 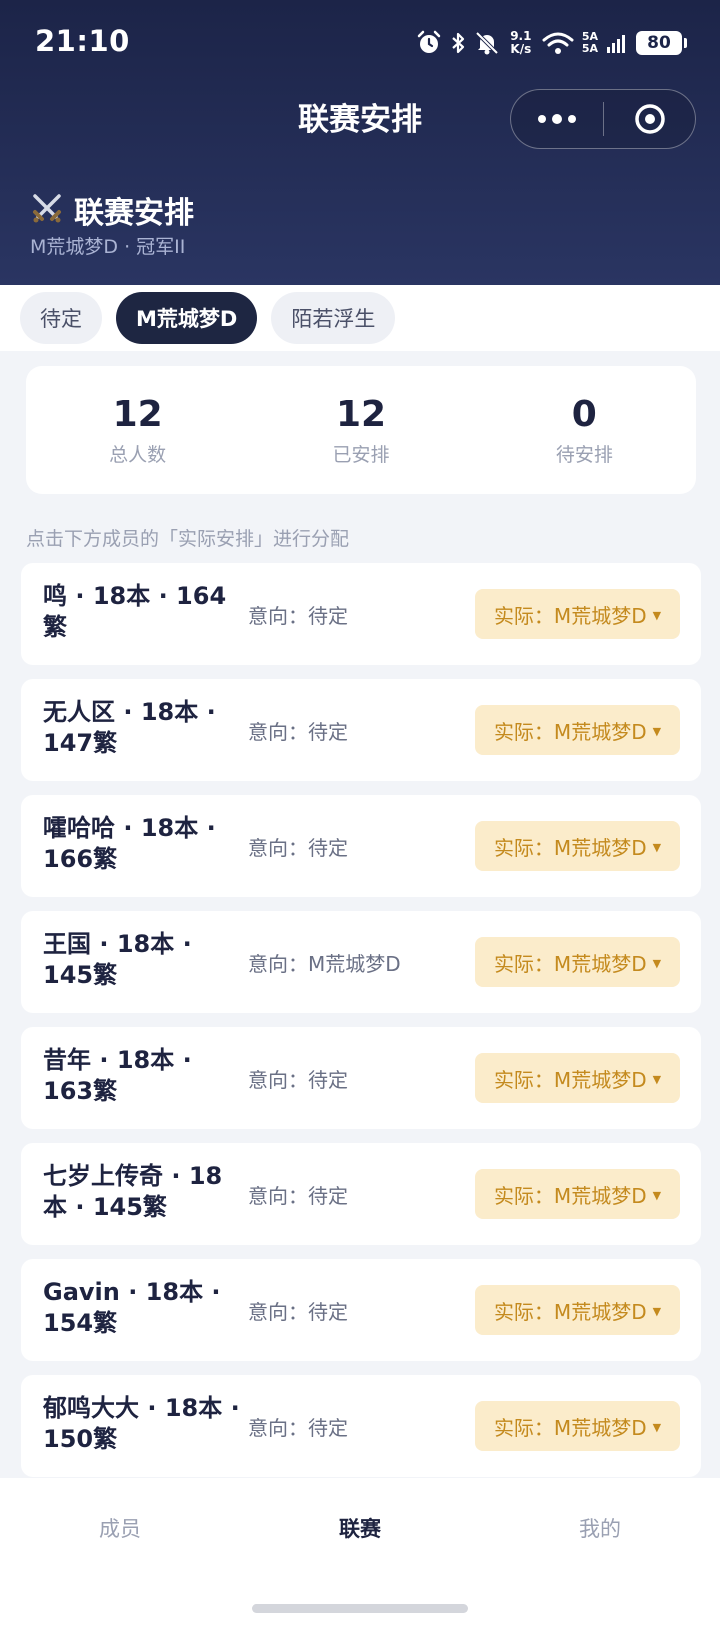 I want to click on bottom-tab-league: 联赛, so click(x=360, y=1528).